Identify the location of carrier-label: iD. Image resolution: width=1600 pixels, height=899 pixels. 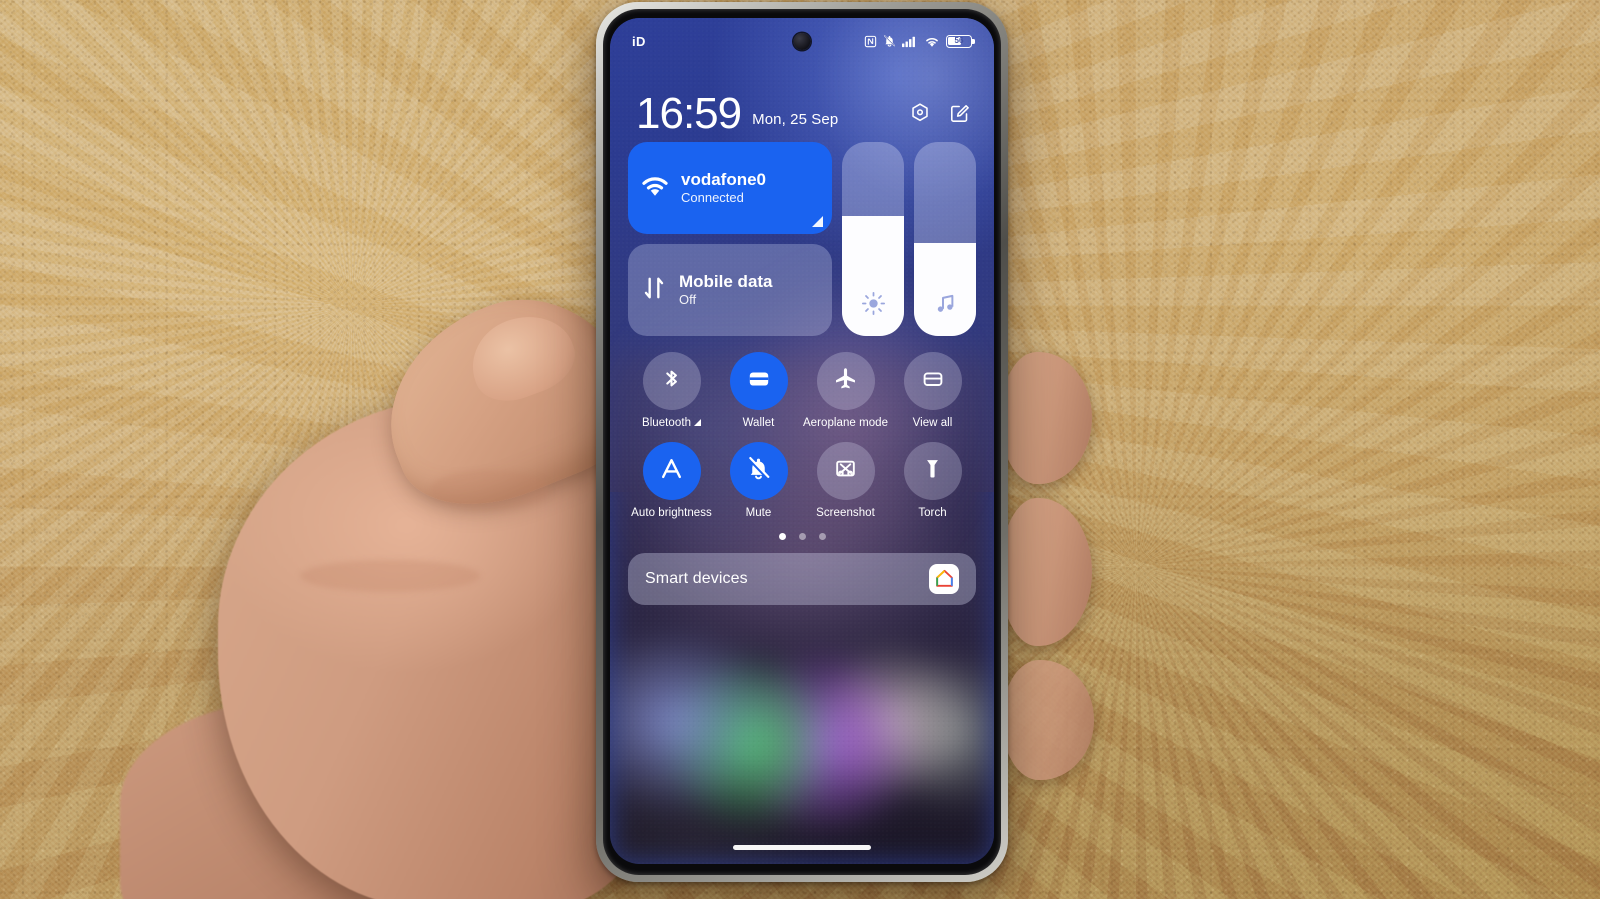
(639, 41).